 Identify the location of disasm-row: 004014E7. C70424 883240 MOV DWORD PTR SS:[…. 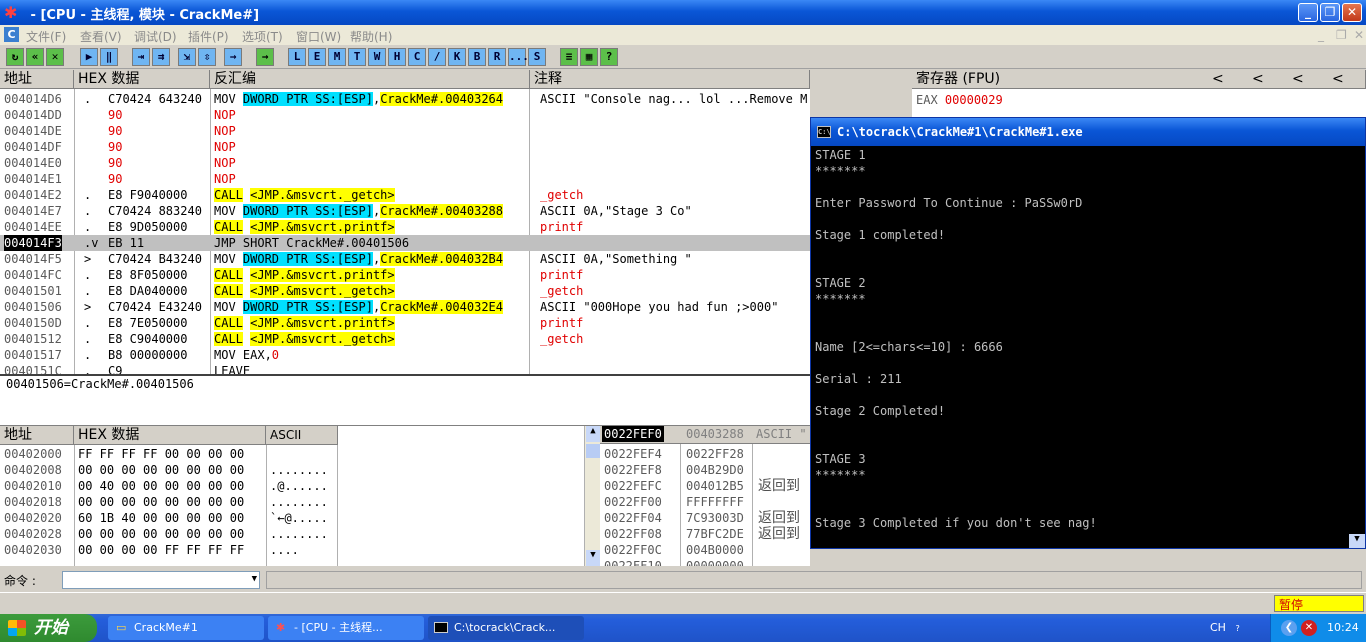
(405, 211).